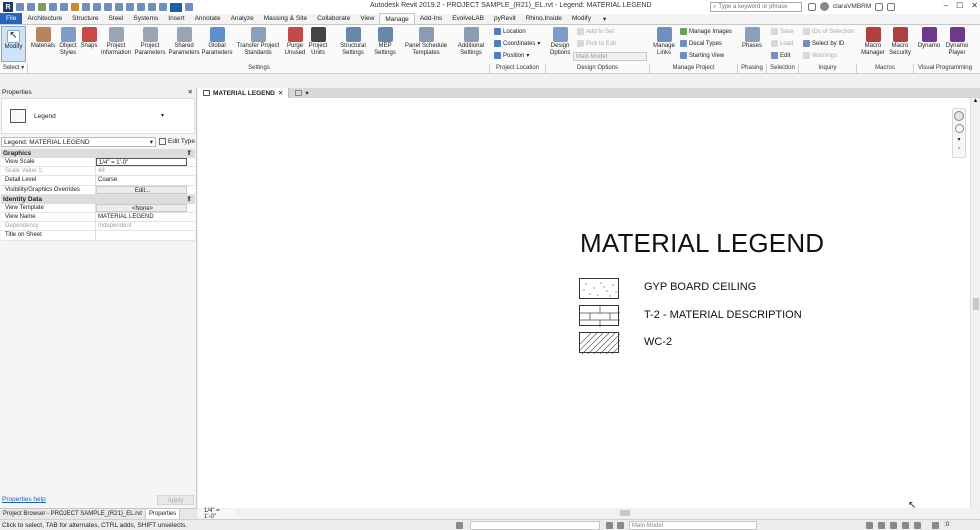 This screenshot has width=980, height=530. What do you see at coordinates (975, 101) in the screenshot?
I see `scroll-up-icon: ▲` at bounding box center [975, 101].